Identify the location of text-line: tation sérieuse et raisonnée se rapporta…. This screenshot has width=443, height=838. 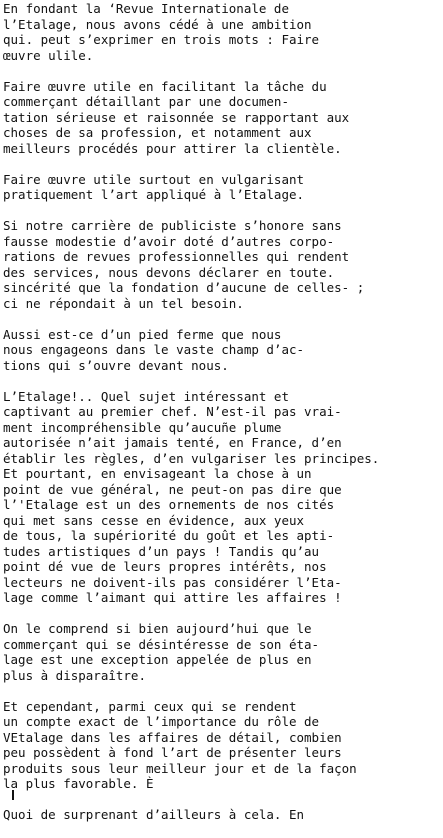
(176, 117).